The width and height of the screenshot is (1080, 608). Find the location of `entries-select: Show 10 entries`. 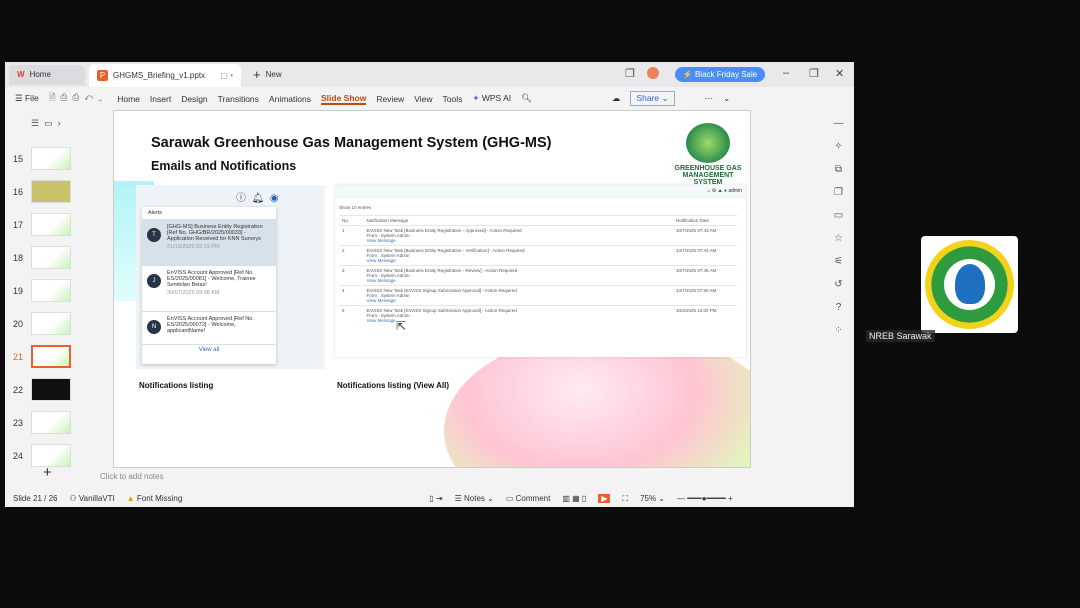

entries-select: Show 10 entries is located at coordinates (355, 207).